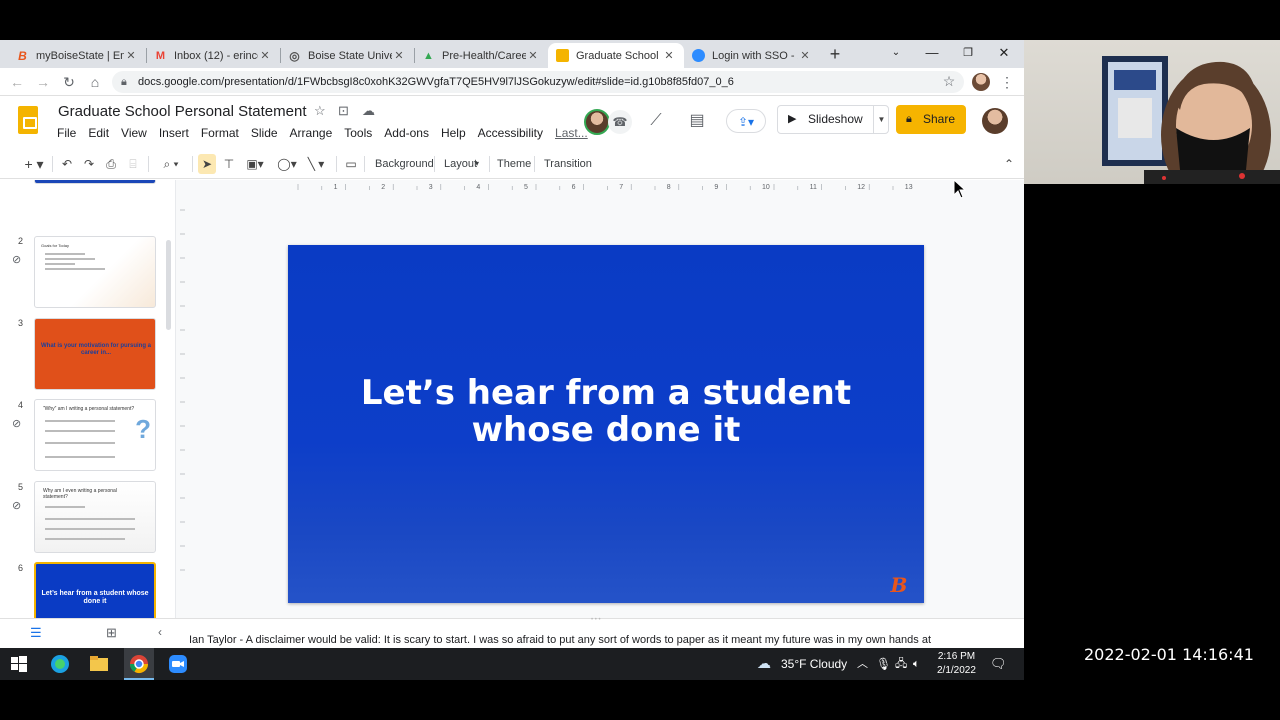  I want to click on back-arrow-icon: ←, so click(17, 82).